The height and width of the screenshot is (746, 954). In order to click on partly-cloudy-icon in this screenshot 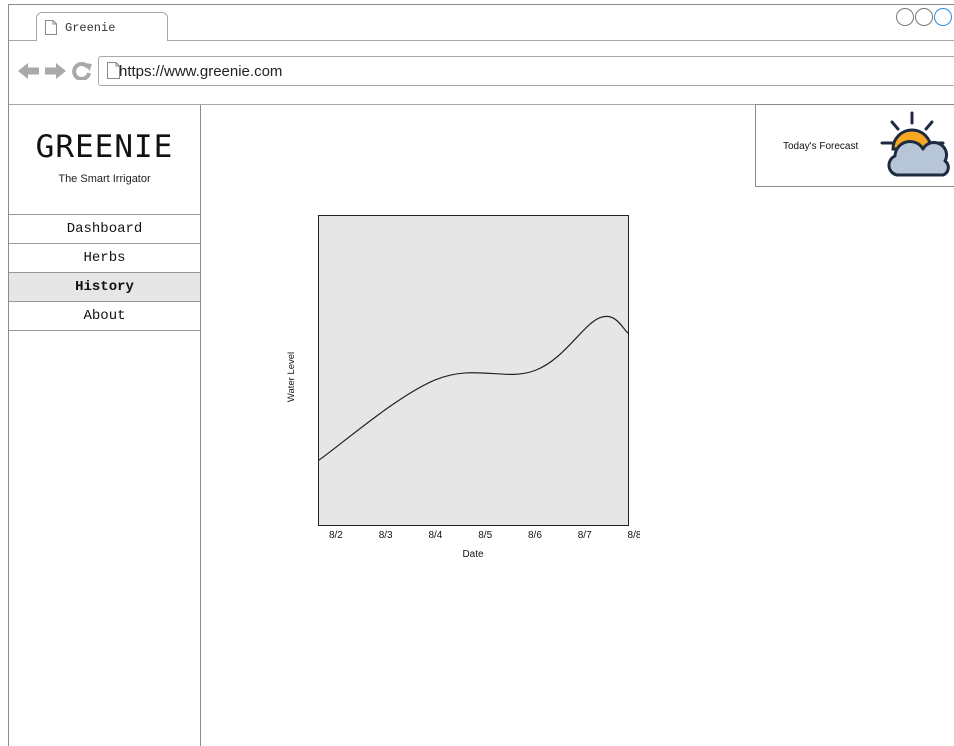, I will do `click(915, 144)`.